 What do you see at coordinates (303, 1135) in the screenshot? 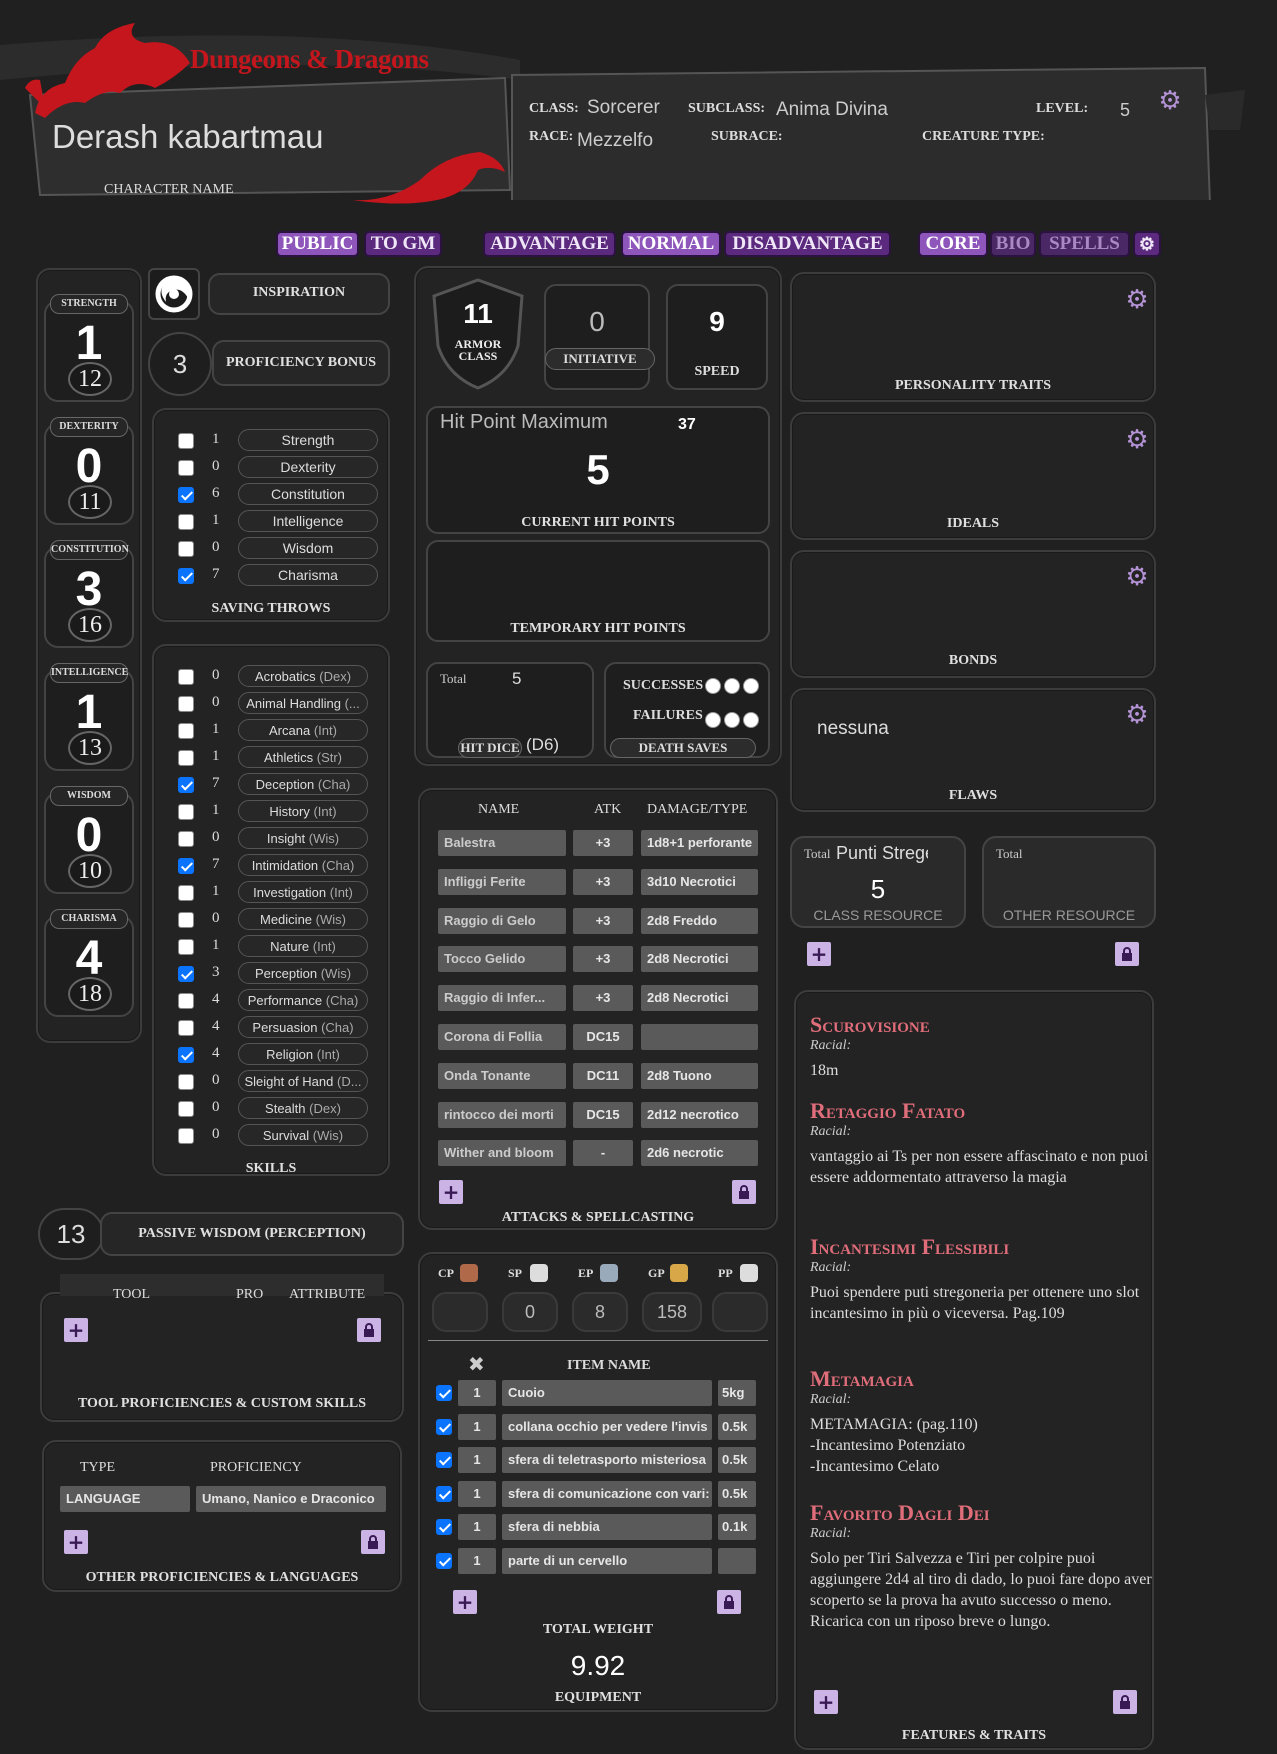
I see `skill-name-button: Survival (Wis)` at bounding box center [303, 1135].